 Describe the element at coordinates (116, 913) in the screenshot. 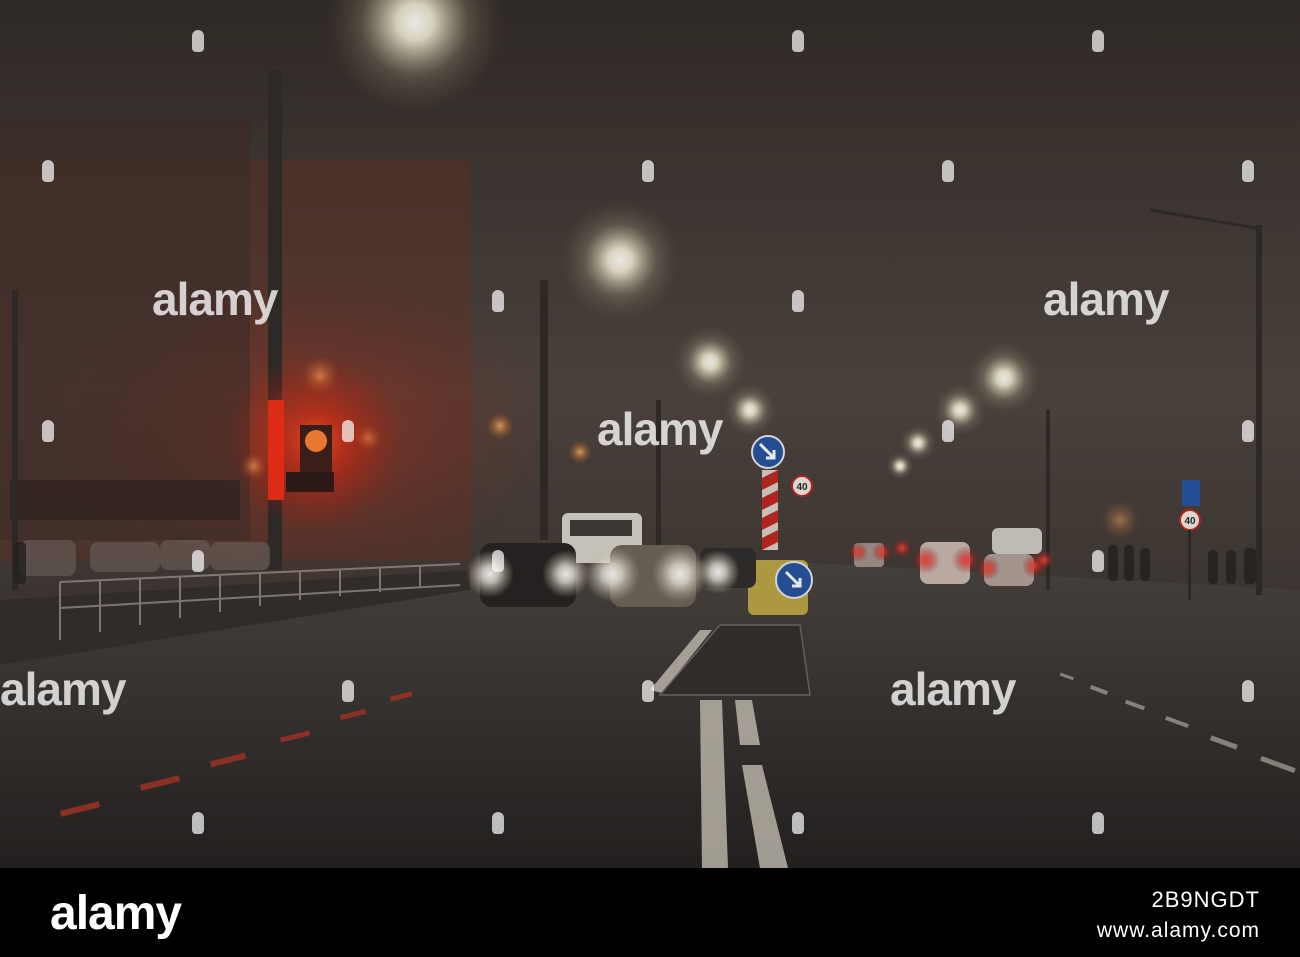

I see `footer-logo: alamy` at that location.